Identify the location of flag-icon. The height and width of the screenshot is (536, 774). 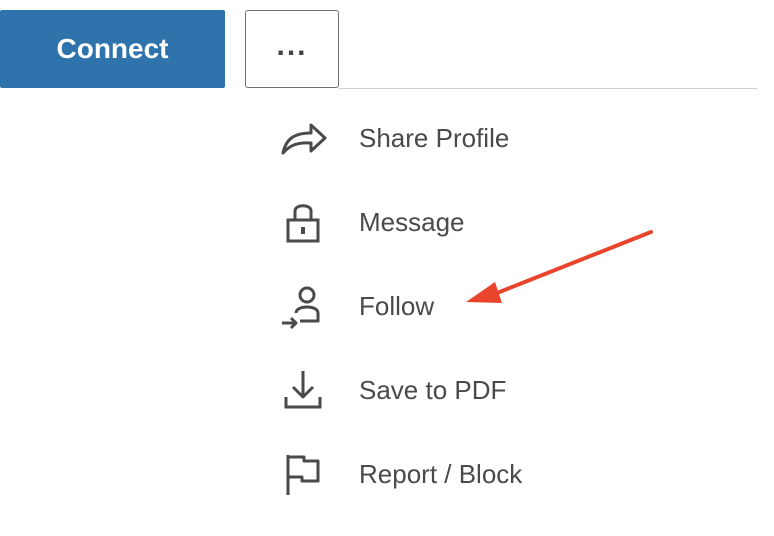
(303, 474).